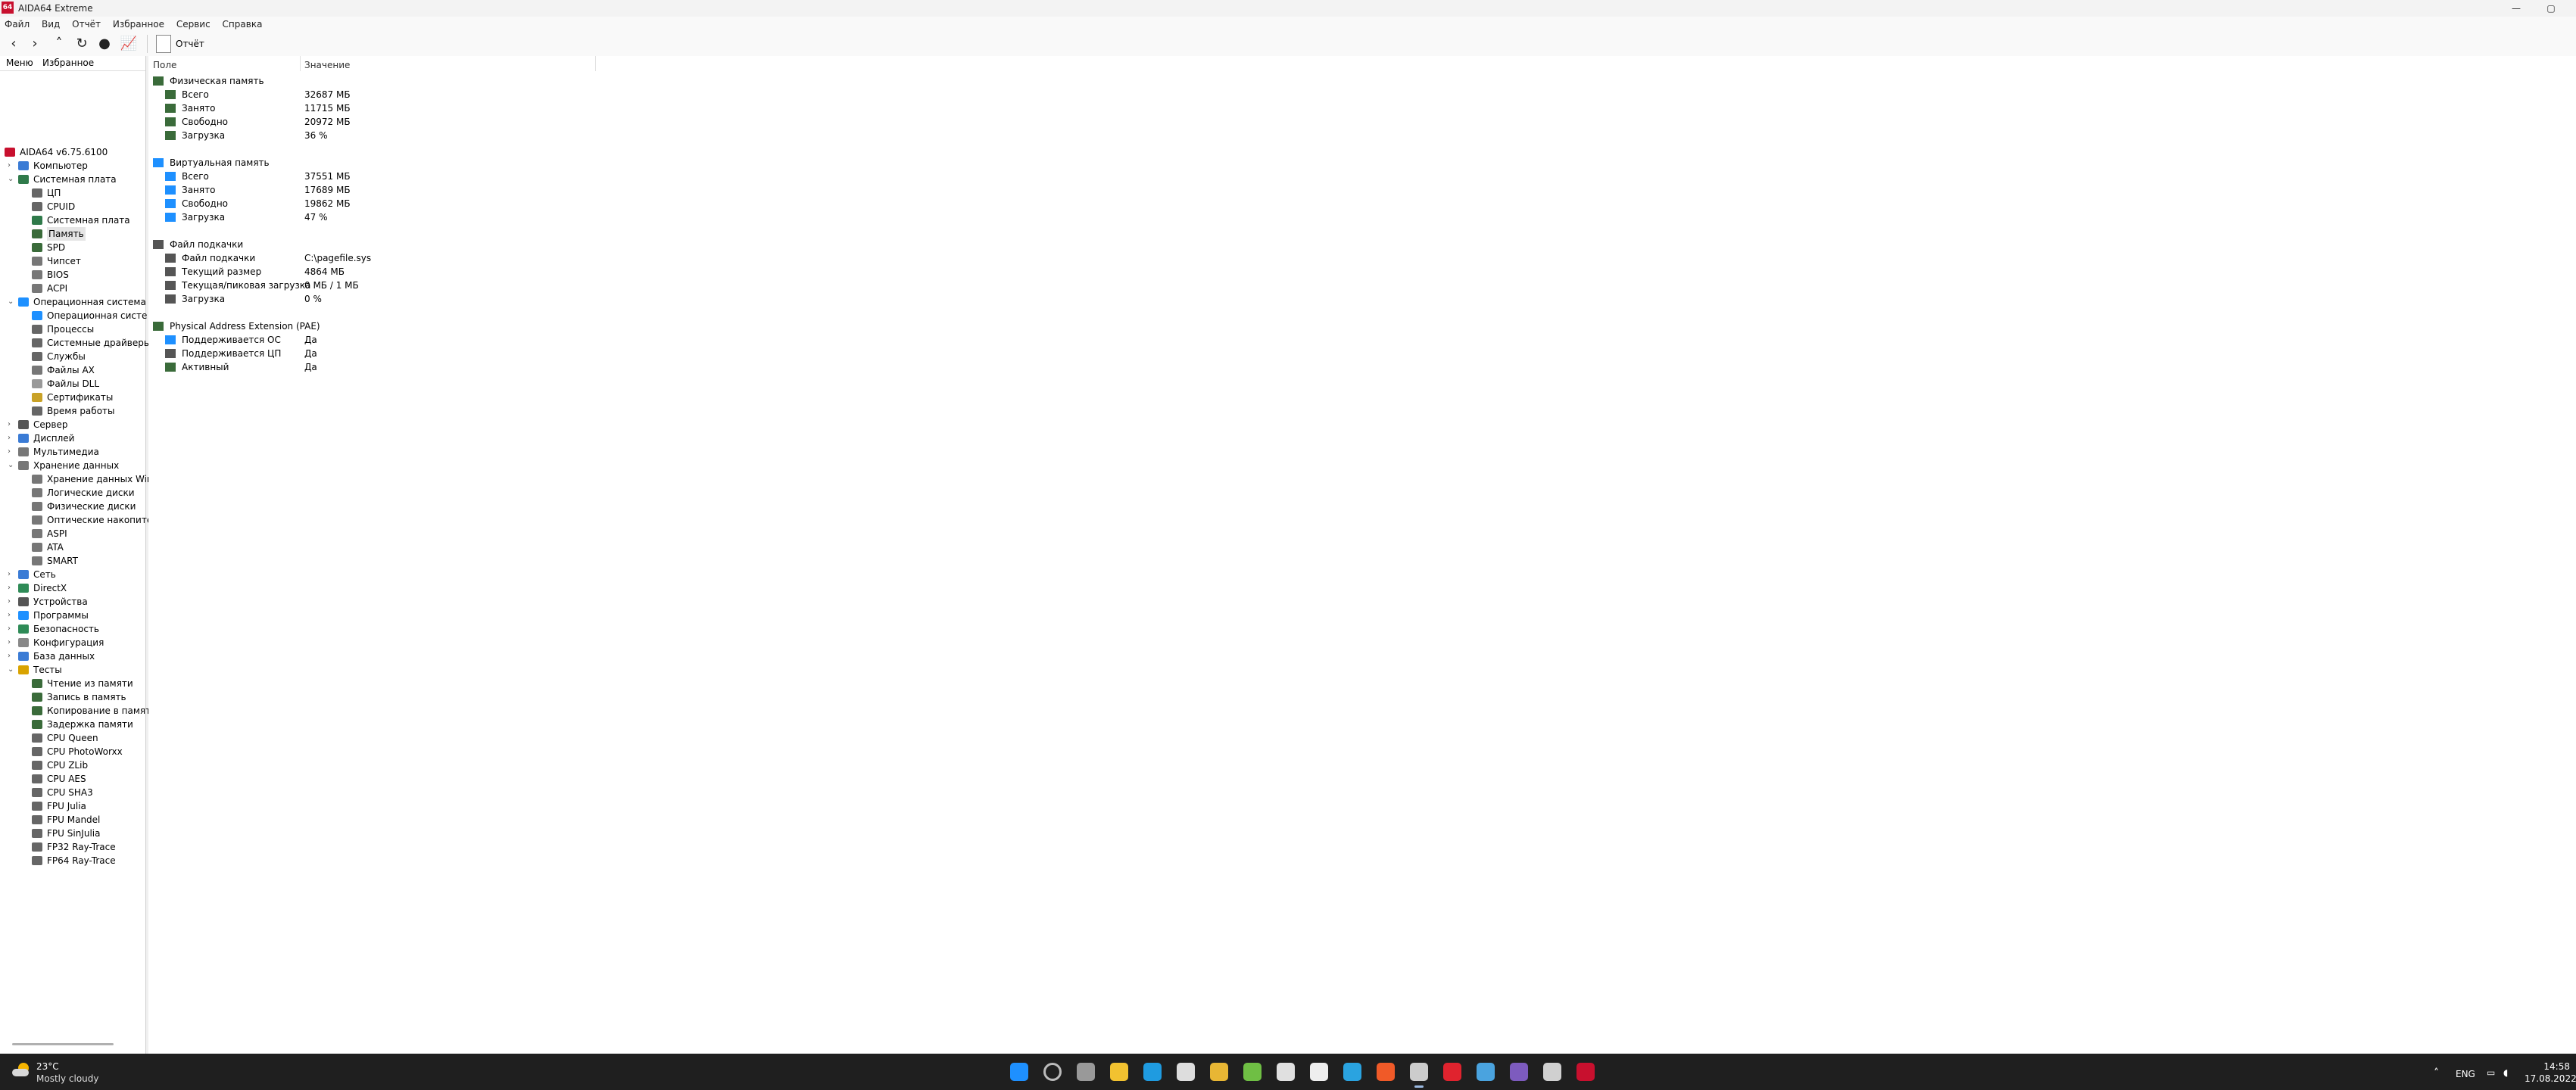  What do you see at coordinates (72, 247) in the screenshot?
I see `tree-item: SPD` at bounding box center [72, 247].